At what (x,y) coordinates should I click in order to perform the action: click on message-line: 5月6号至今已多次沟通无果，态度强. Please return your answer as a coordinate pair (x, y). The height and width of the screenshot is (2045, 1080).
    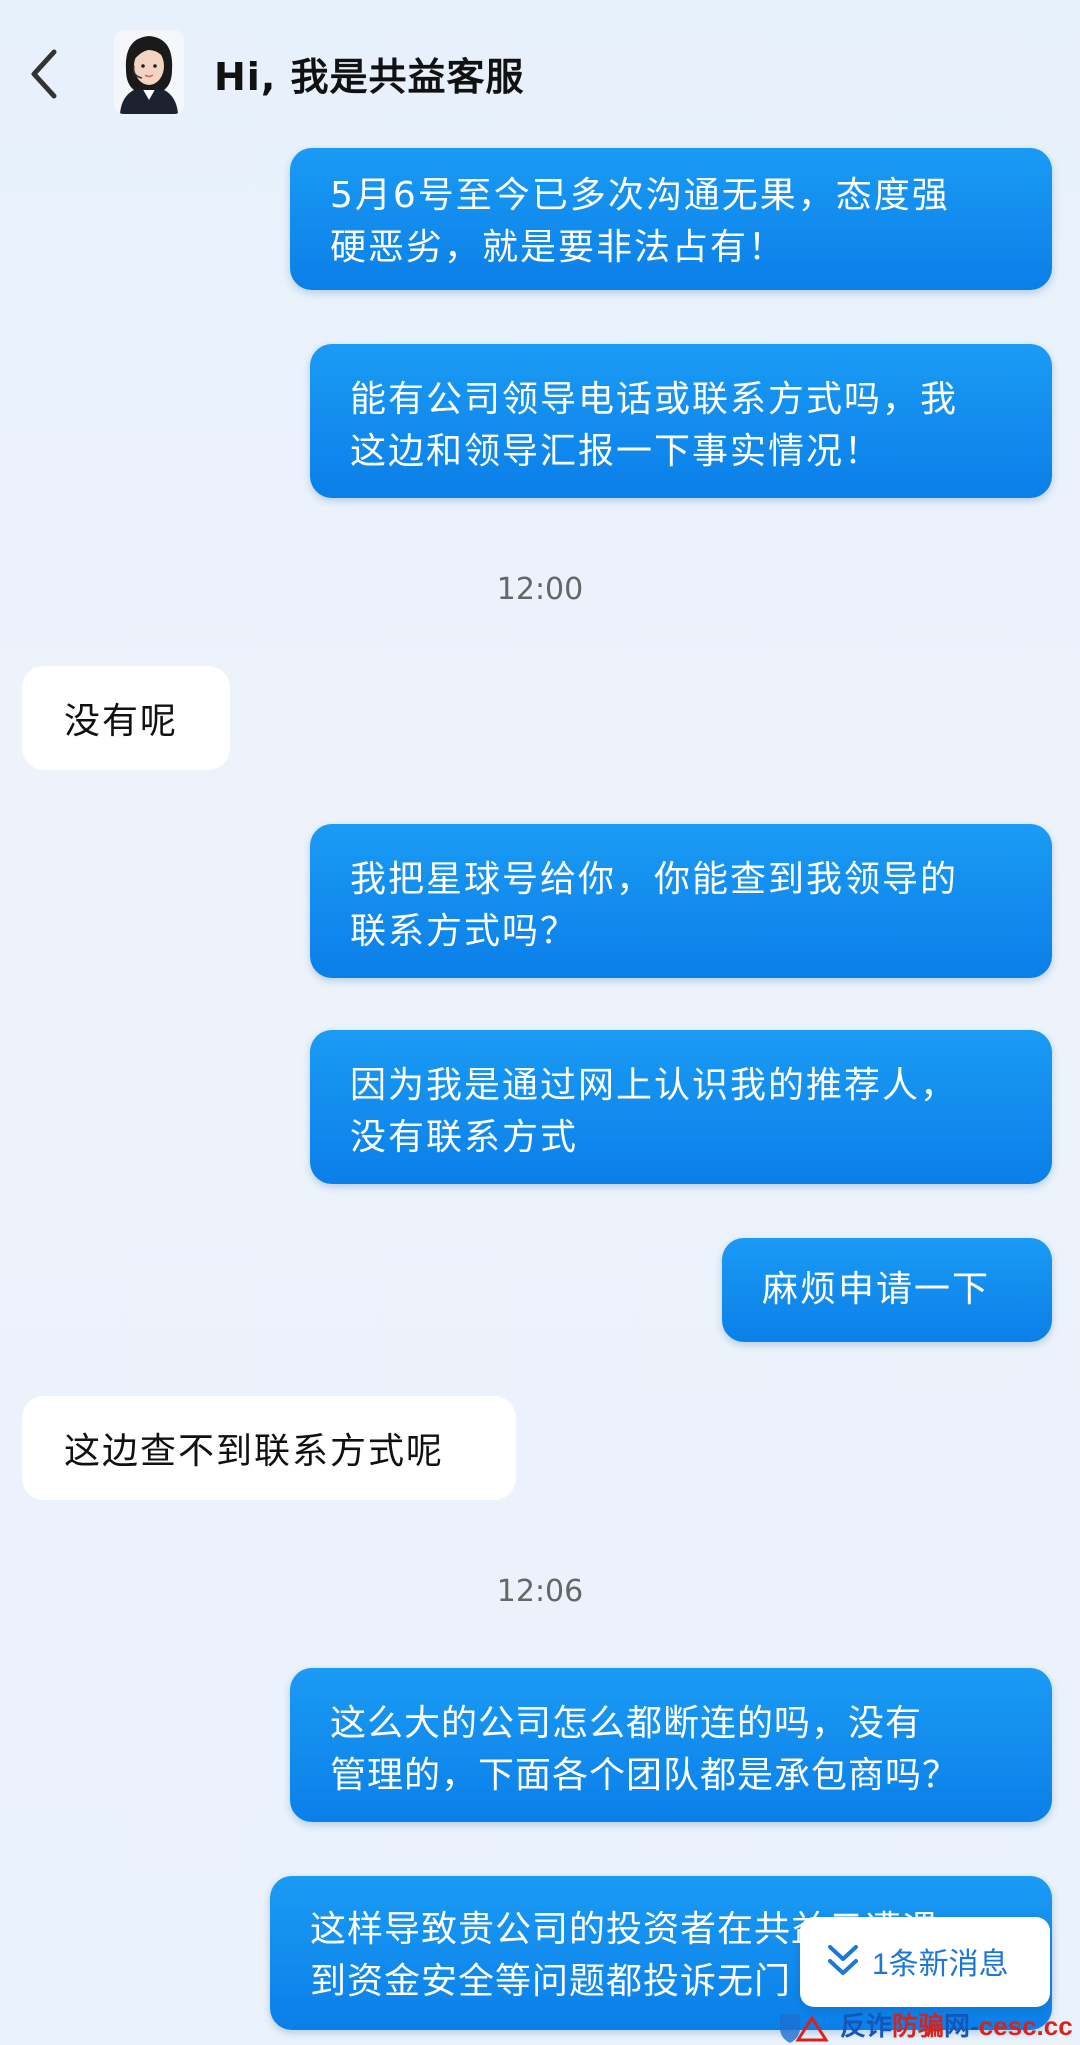
    Looking at the image, I should click on (640, 195).